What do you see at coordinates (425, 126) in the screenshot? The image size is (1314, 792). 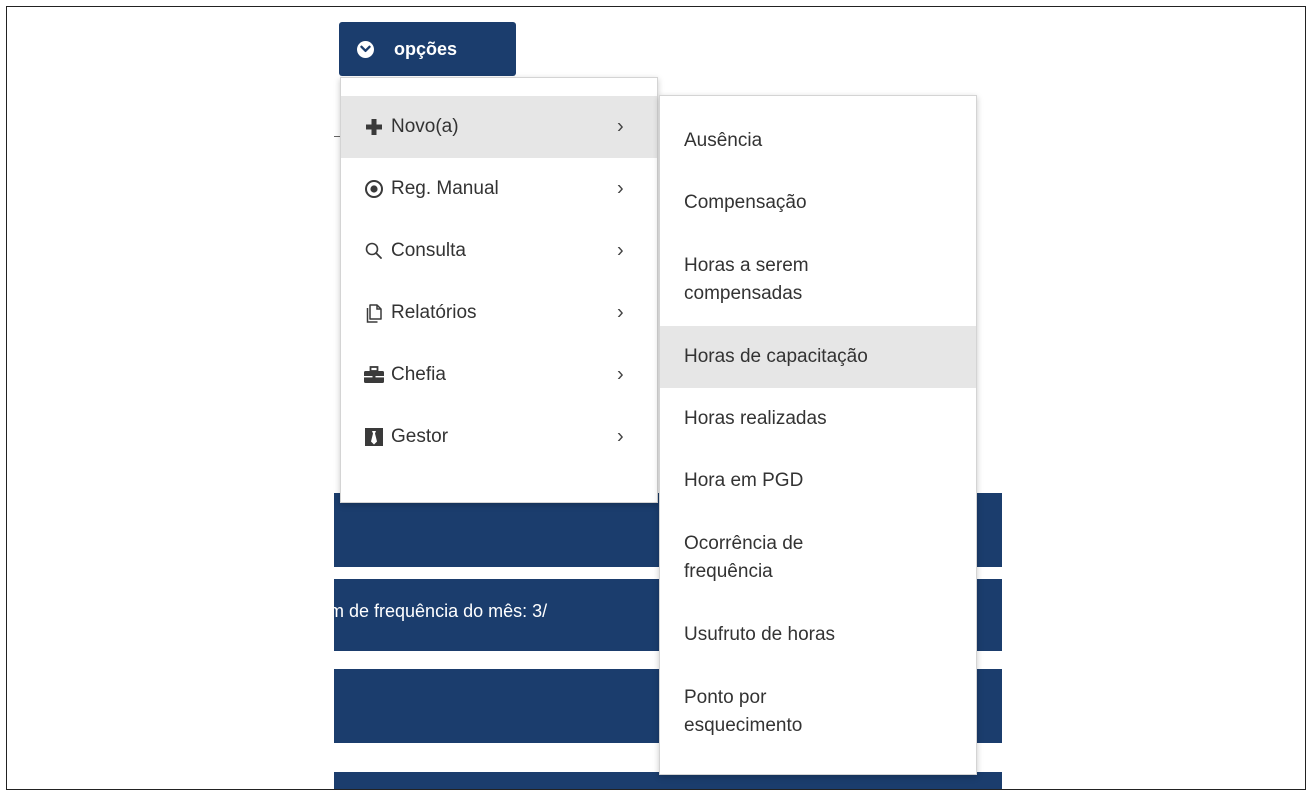 I see `menu-item-label: Novo(a)` at bounding box center [425, 126].